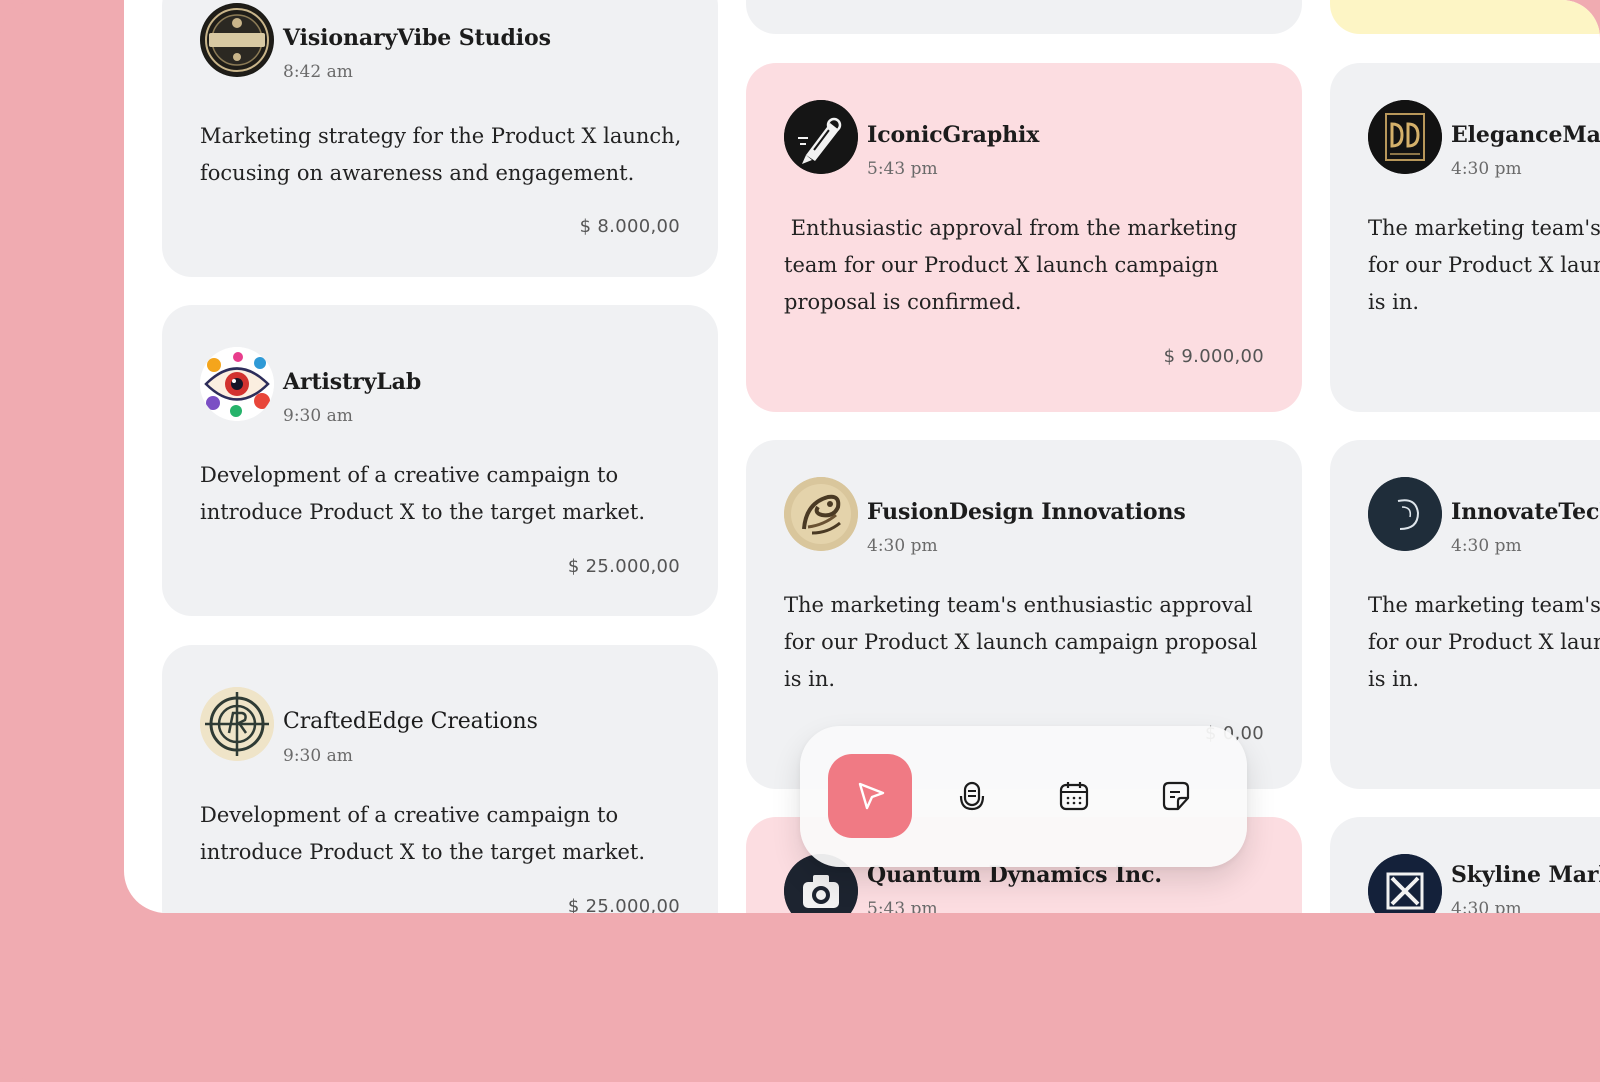 This screenshot has width=1600, height=1082. Describe the element at coordinates (1525, 135) in the screenshot. I see `client-name: EleganceMak` at that location.